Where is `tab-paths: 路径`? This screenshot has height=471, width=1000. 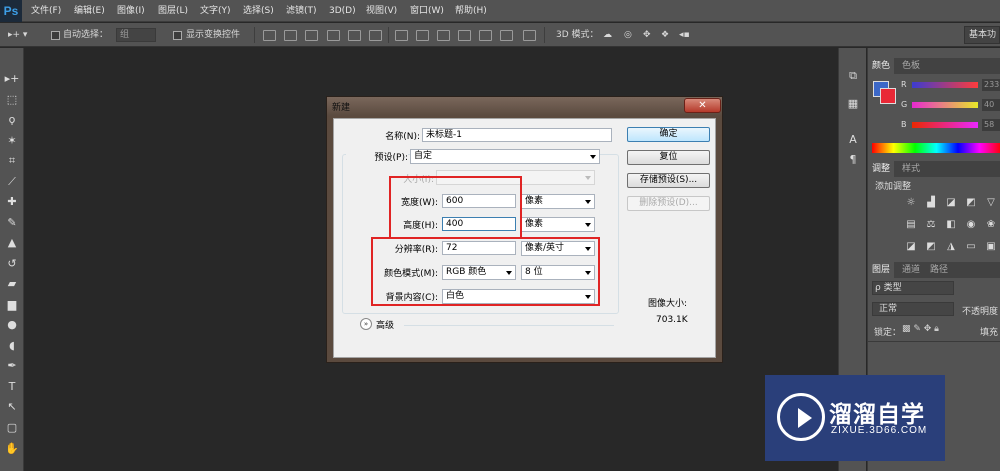
tab-paths: 路径 is located at coordinates (939, 270).